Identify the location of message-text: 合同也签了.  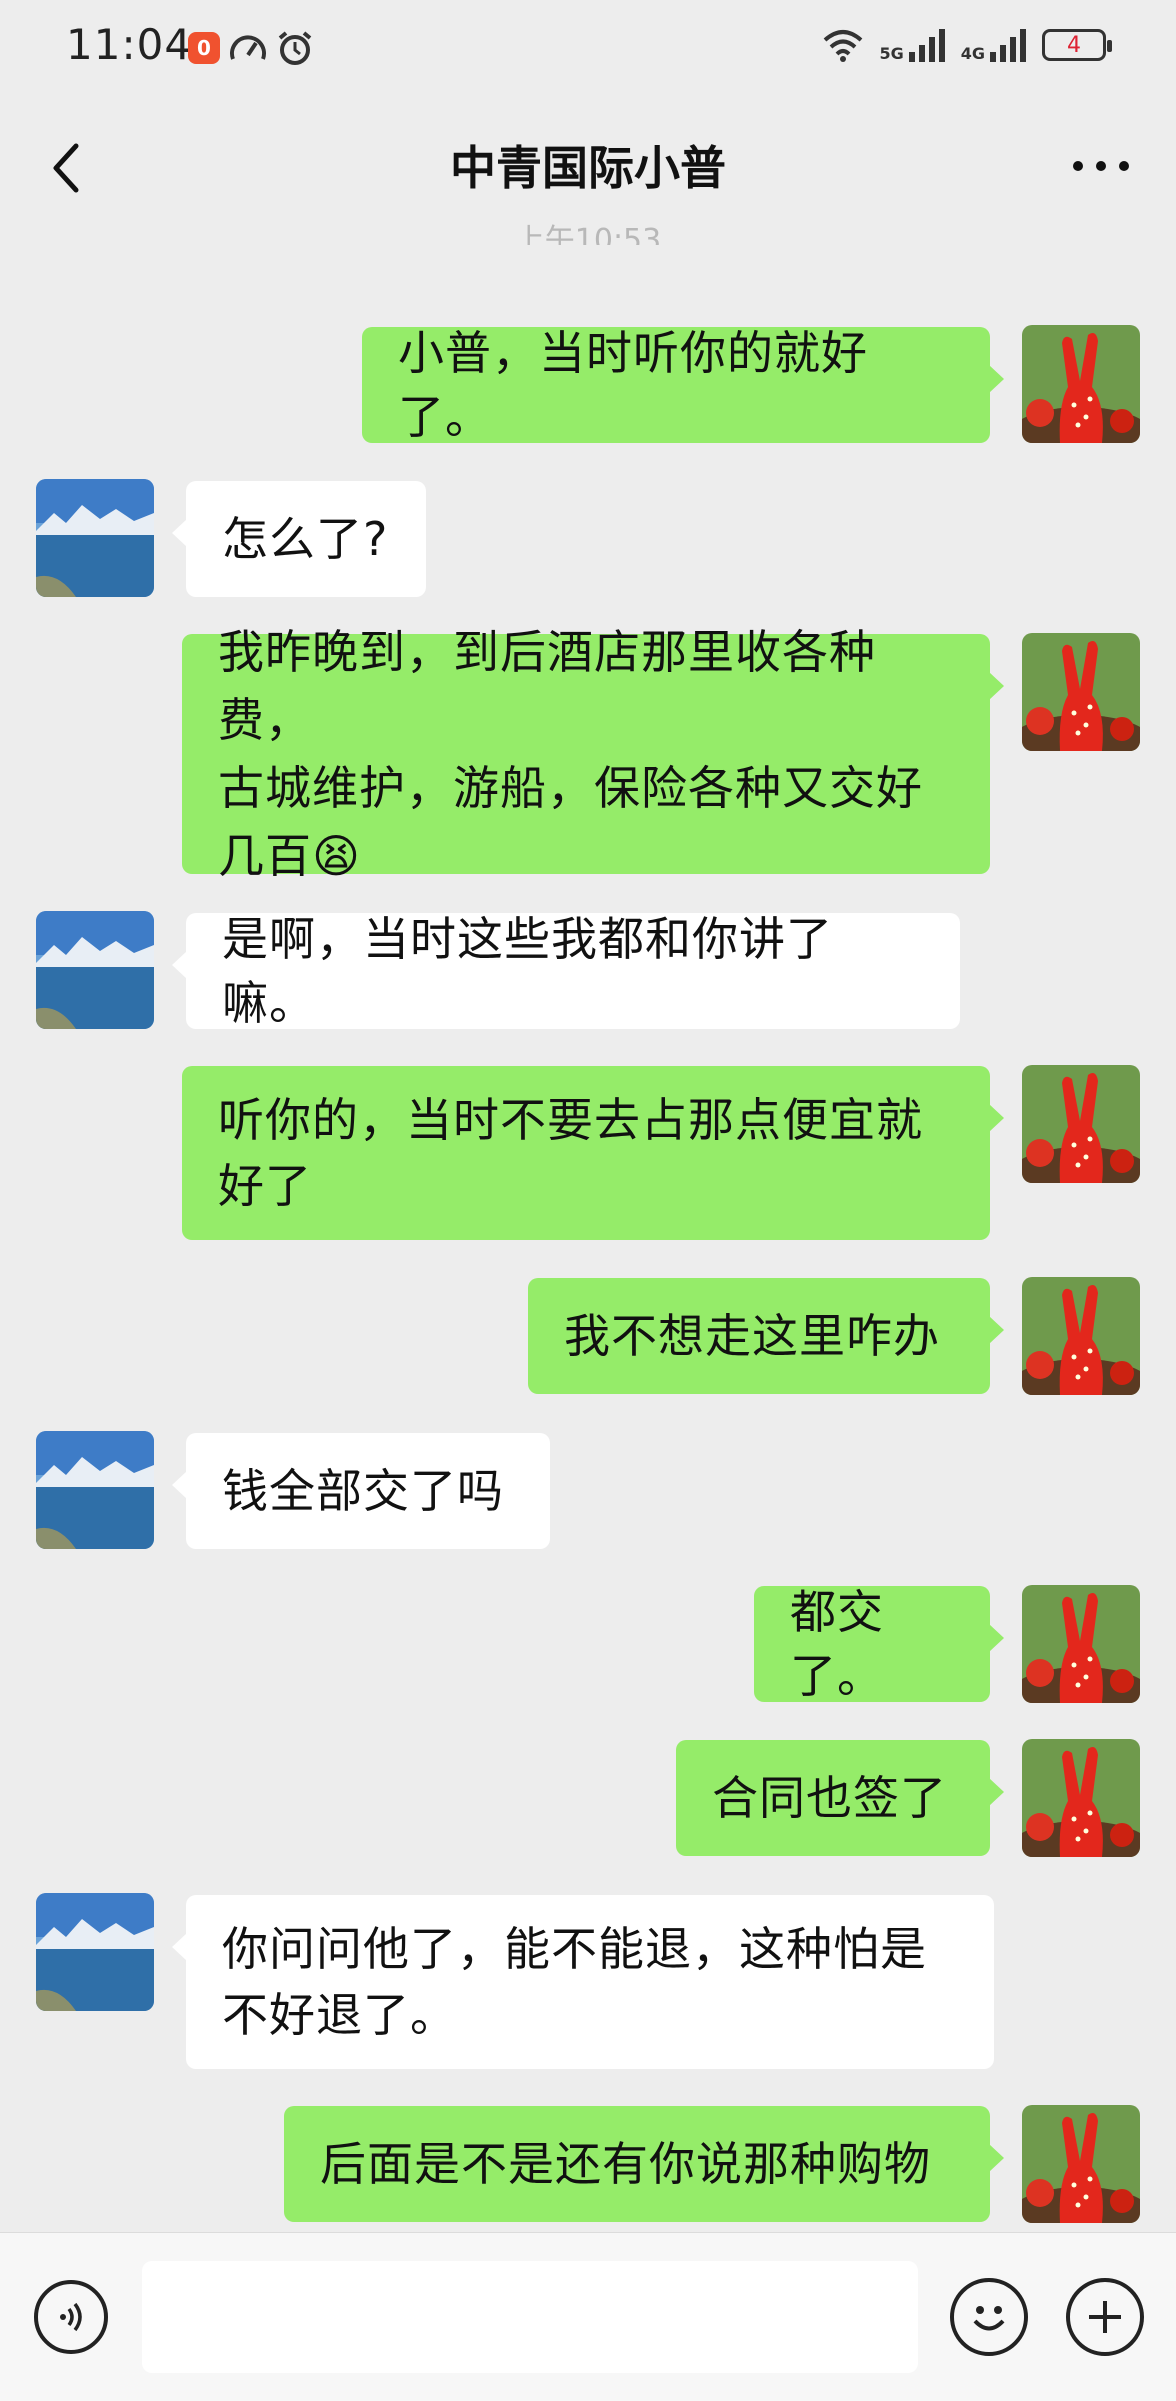
(829, 1798).